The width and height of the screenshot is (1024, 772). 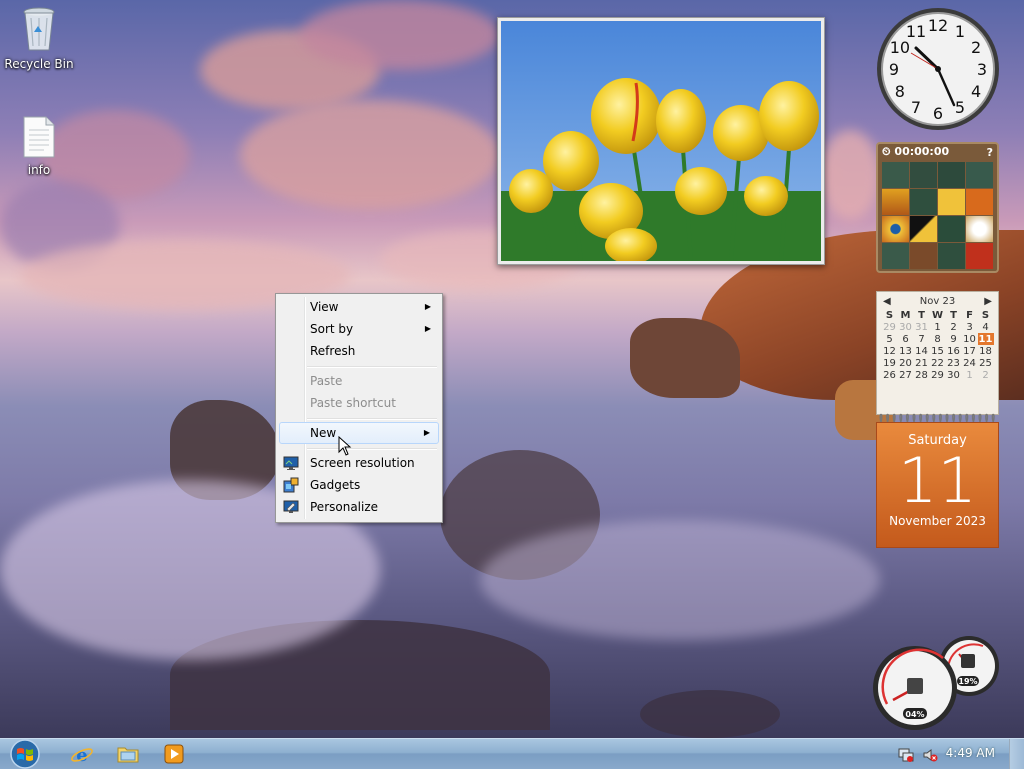 What do you see at coordinates (359, 307) in the screenshot?
I see `menu-item-view: View ▶` at bounding box center [359, 307].